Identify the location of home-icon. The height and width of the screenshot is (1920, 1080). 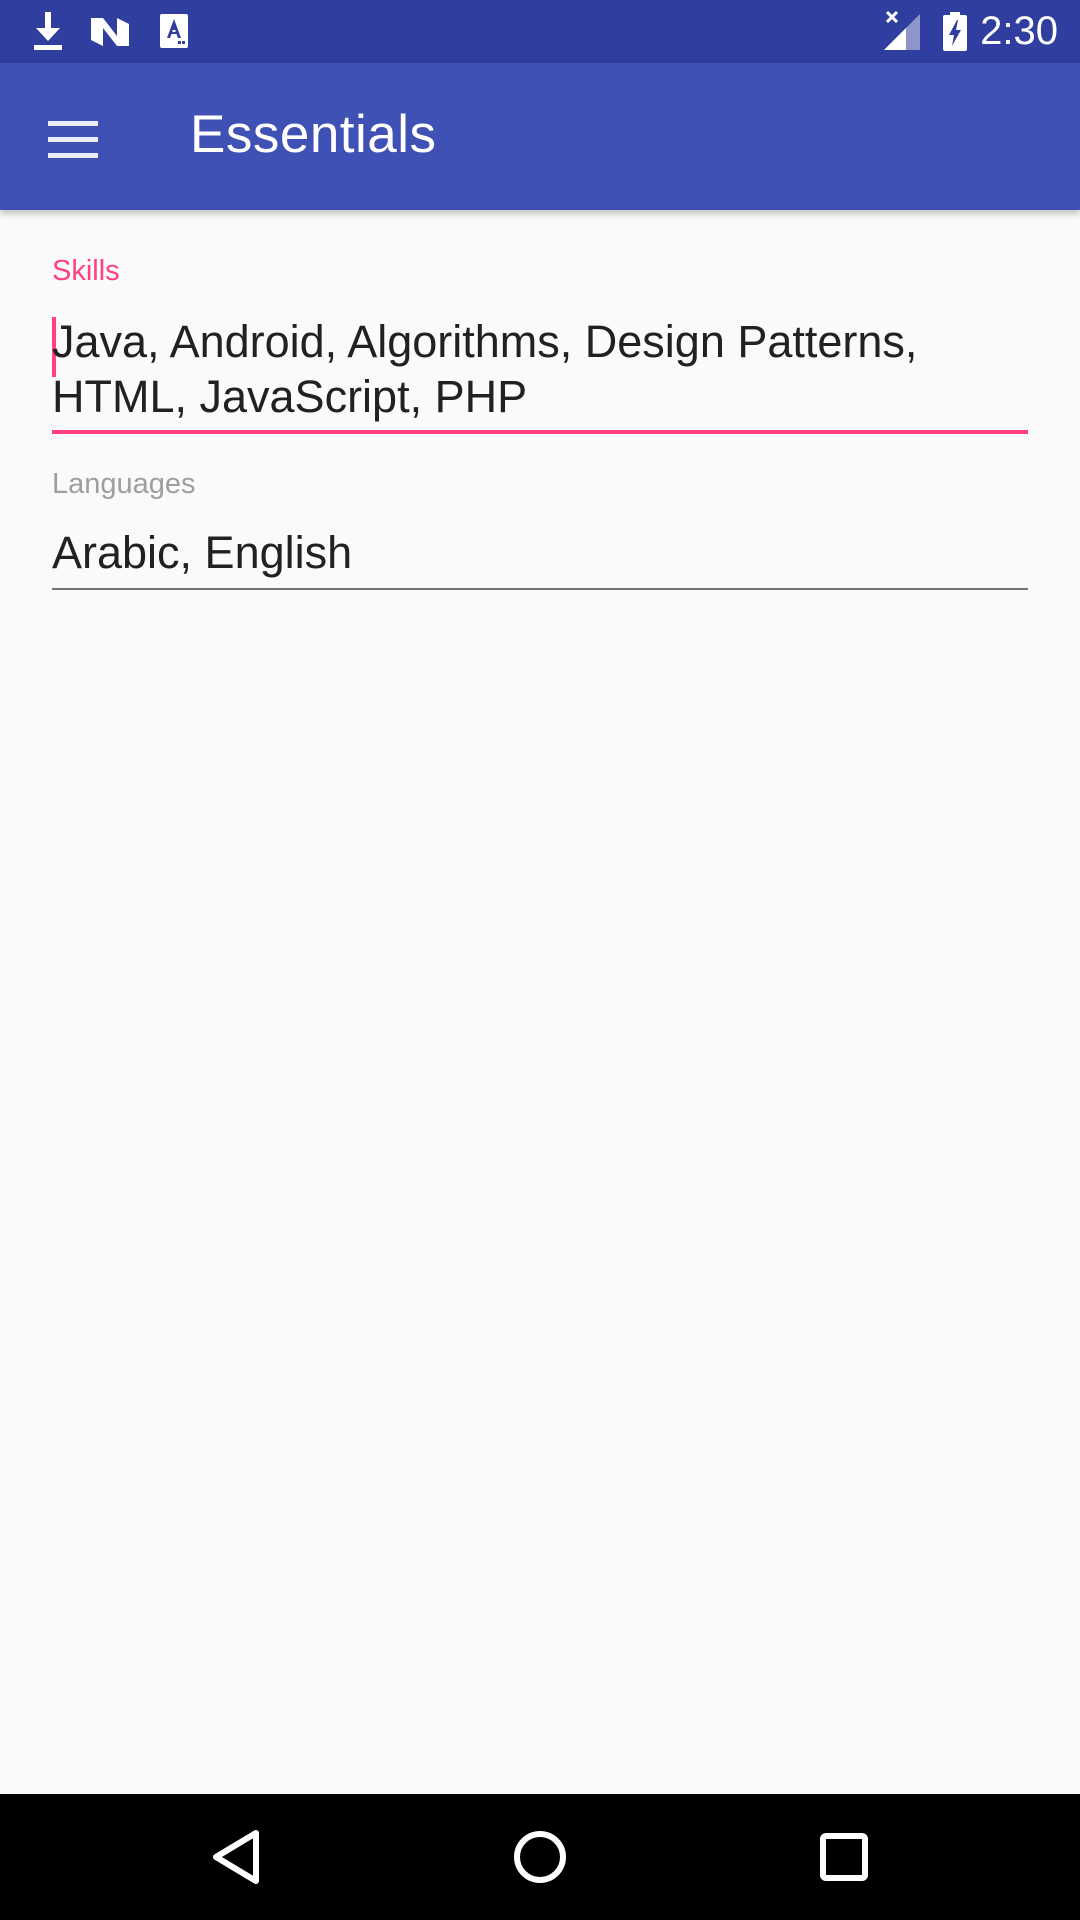
(540, 1857).